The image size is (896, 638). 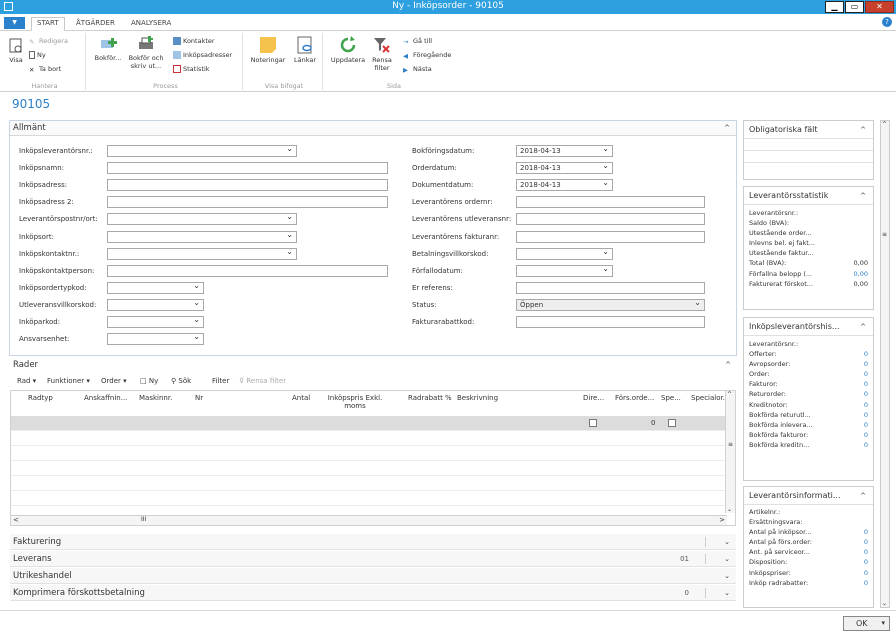 What do you see at coordinates (834, 7) in the screenshot?
I see `minimize-button: ▁` at bounding box center [834, 7].